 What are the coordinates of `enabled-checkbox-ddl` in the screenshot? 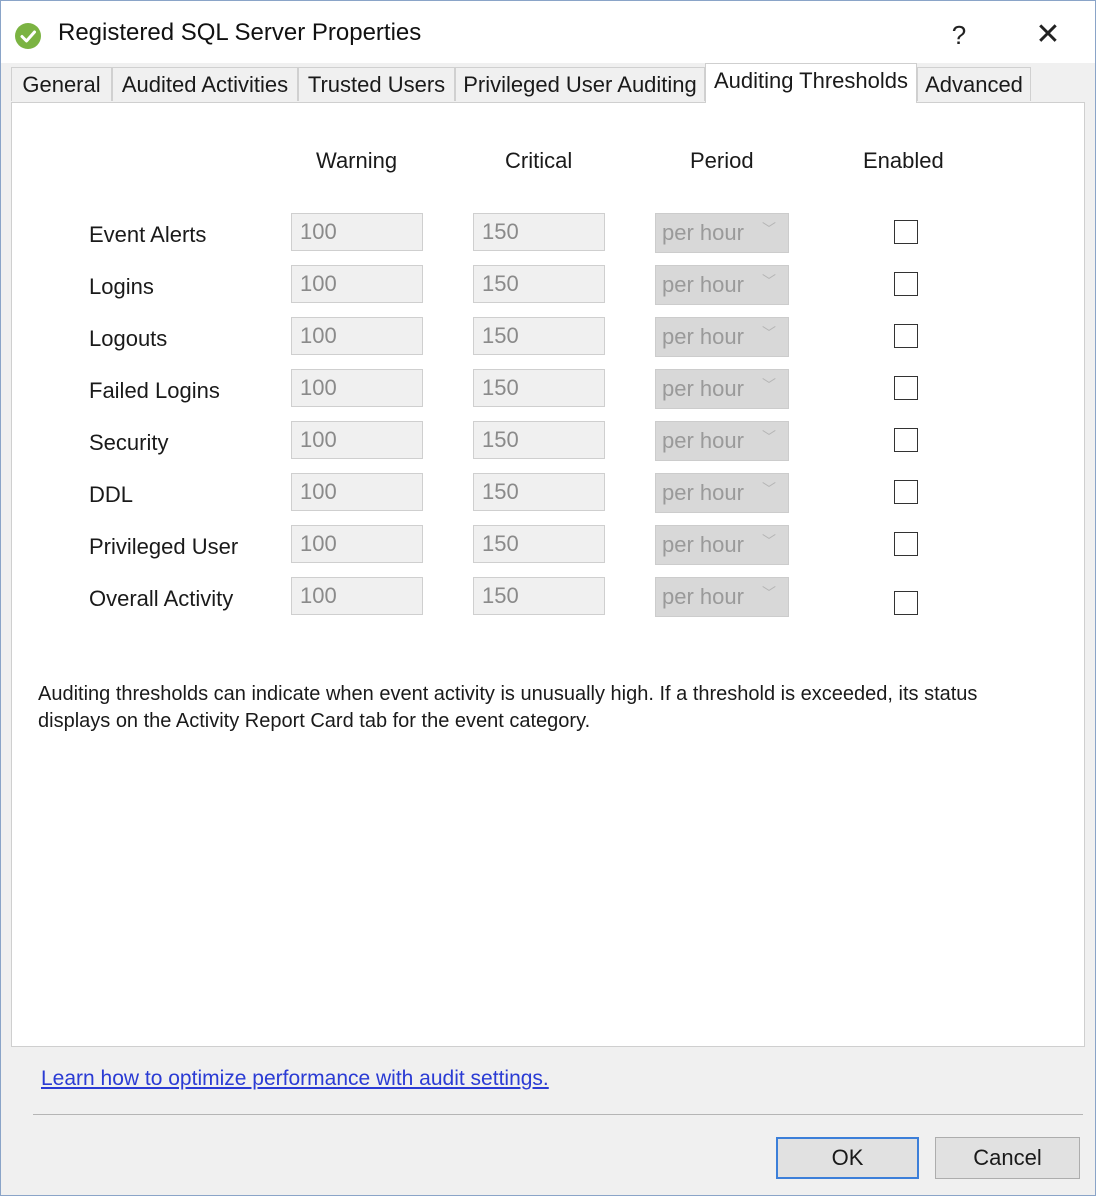 It's located at (906, 492).